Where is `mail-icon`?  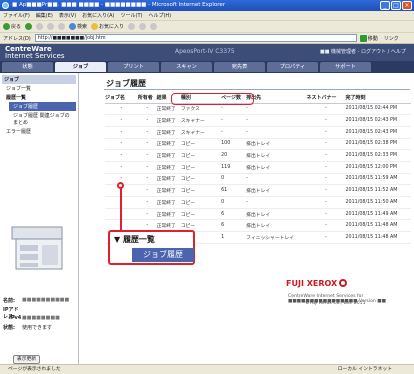 mail-icon is located at coordinates (143, 26).